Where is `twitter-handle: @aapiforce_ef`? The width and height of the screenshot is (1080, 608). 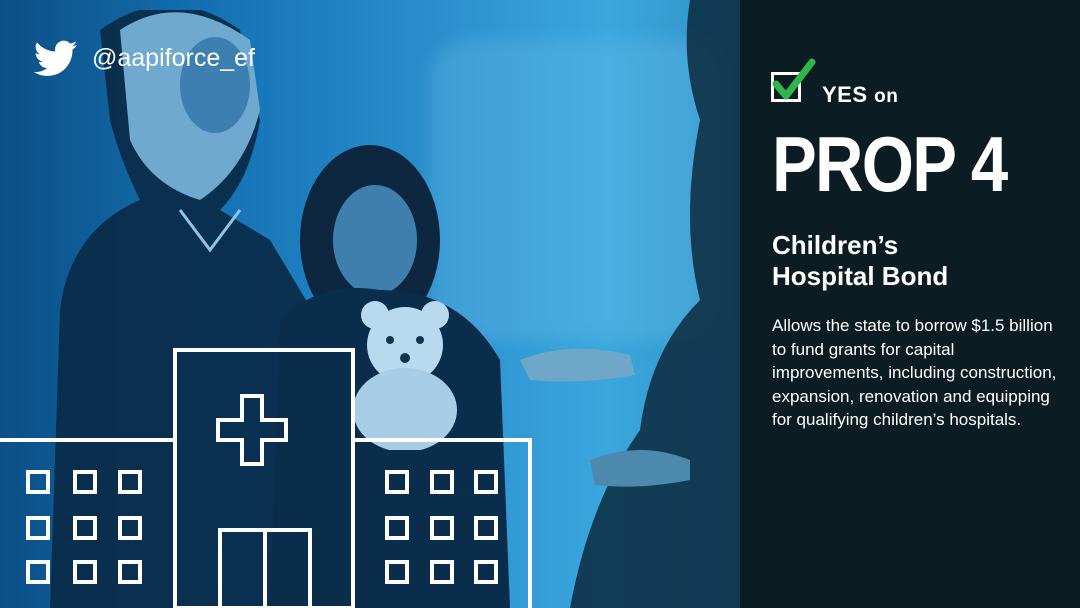 twitter-handle: @aapiforce_ef is located at coordinates (173, 58).